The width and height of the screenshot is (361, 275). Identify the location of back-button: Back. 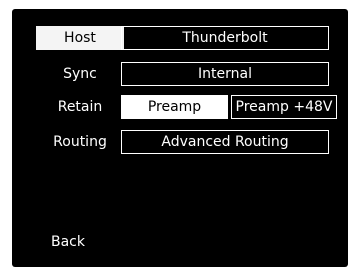
(68, 242).